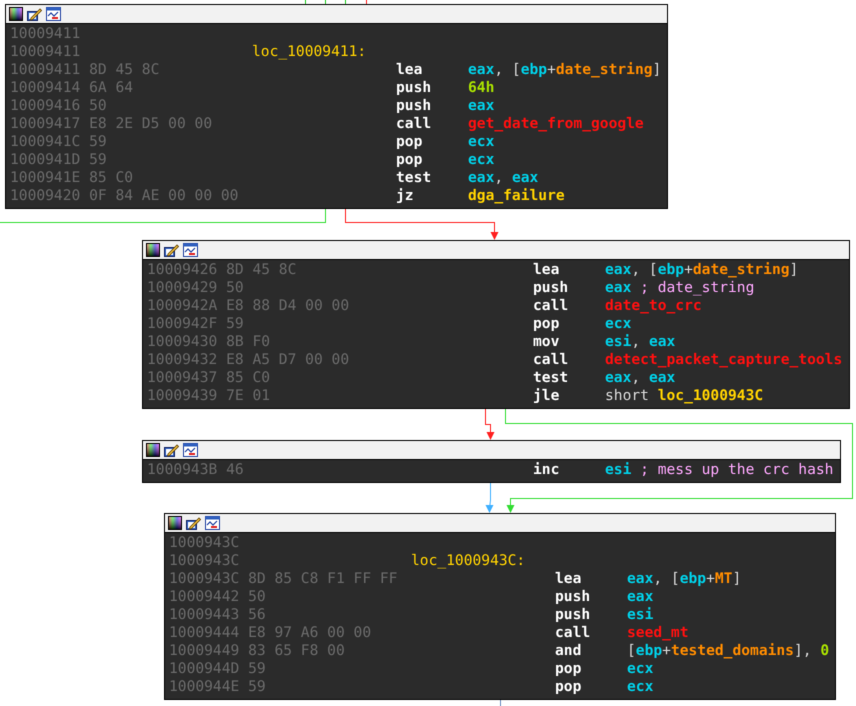  What do you see at coordinates (45, 142) in the screenshot?
I see `address: 1000941C` at bounding box center [45, 142].